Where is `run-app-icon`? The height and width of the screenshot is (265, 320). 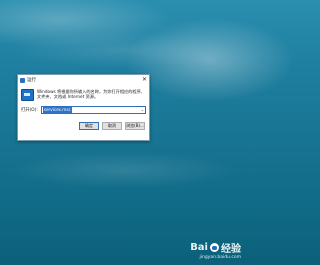
run-app-icon is located at coordinates (27, 95).